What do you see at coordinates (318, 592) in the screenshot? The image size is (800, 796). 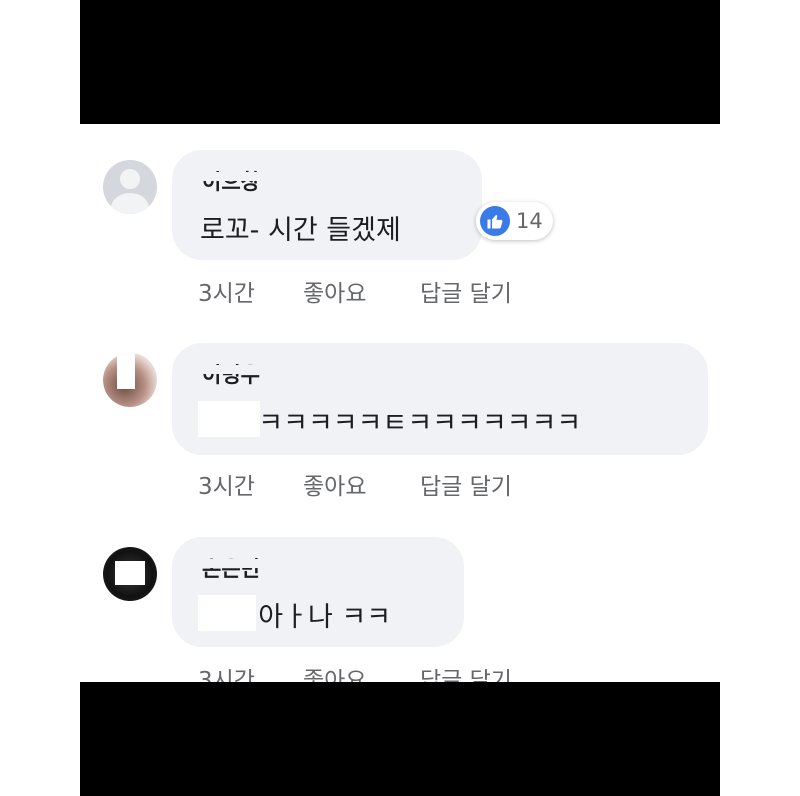 I see `comment-bubble: 손은빈 기ㄷ 아ㅏ나 ㅋㅋ` at bounding box center [318, 592].